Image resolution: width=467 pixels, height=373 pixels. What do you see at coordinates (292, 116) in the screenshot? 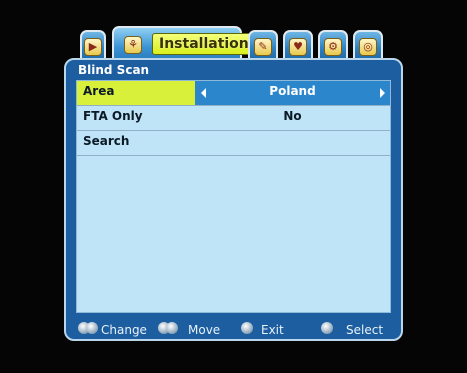
I see `row-fta-only-value: No` at bounding box center [292, 116].